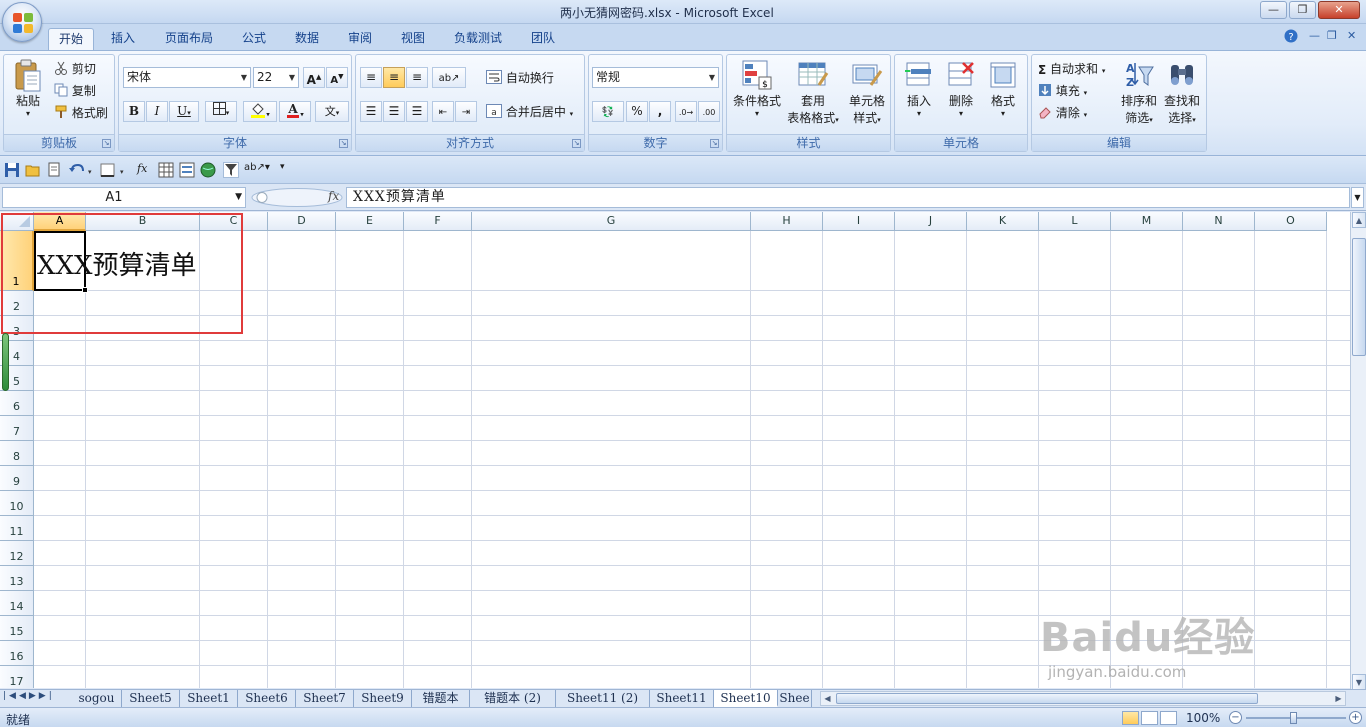  What do you see at coordinates (187, 77) in the screenshot?
I see `font-name-select: 宋体 ▼` at bounding box center [187, 77].